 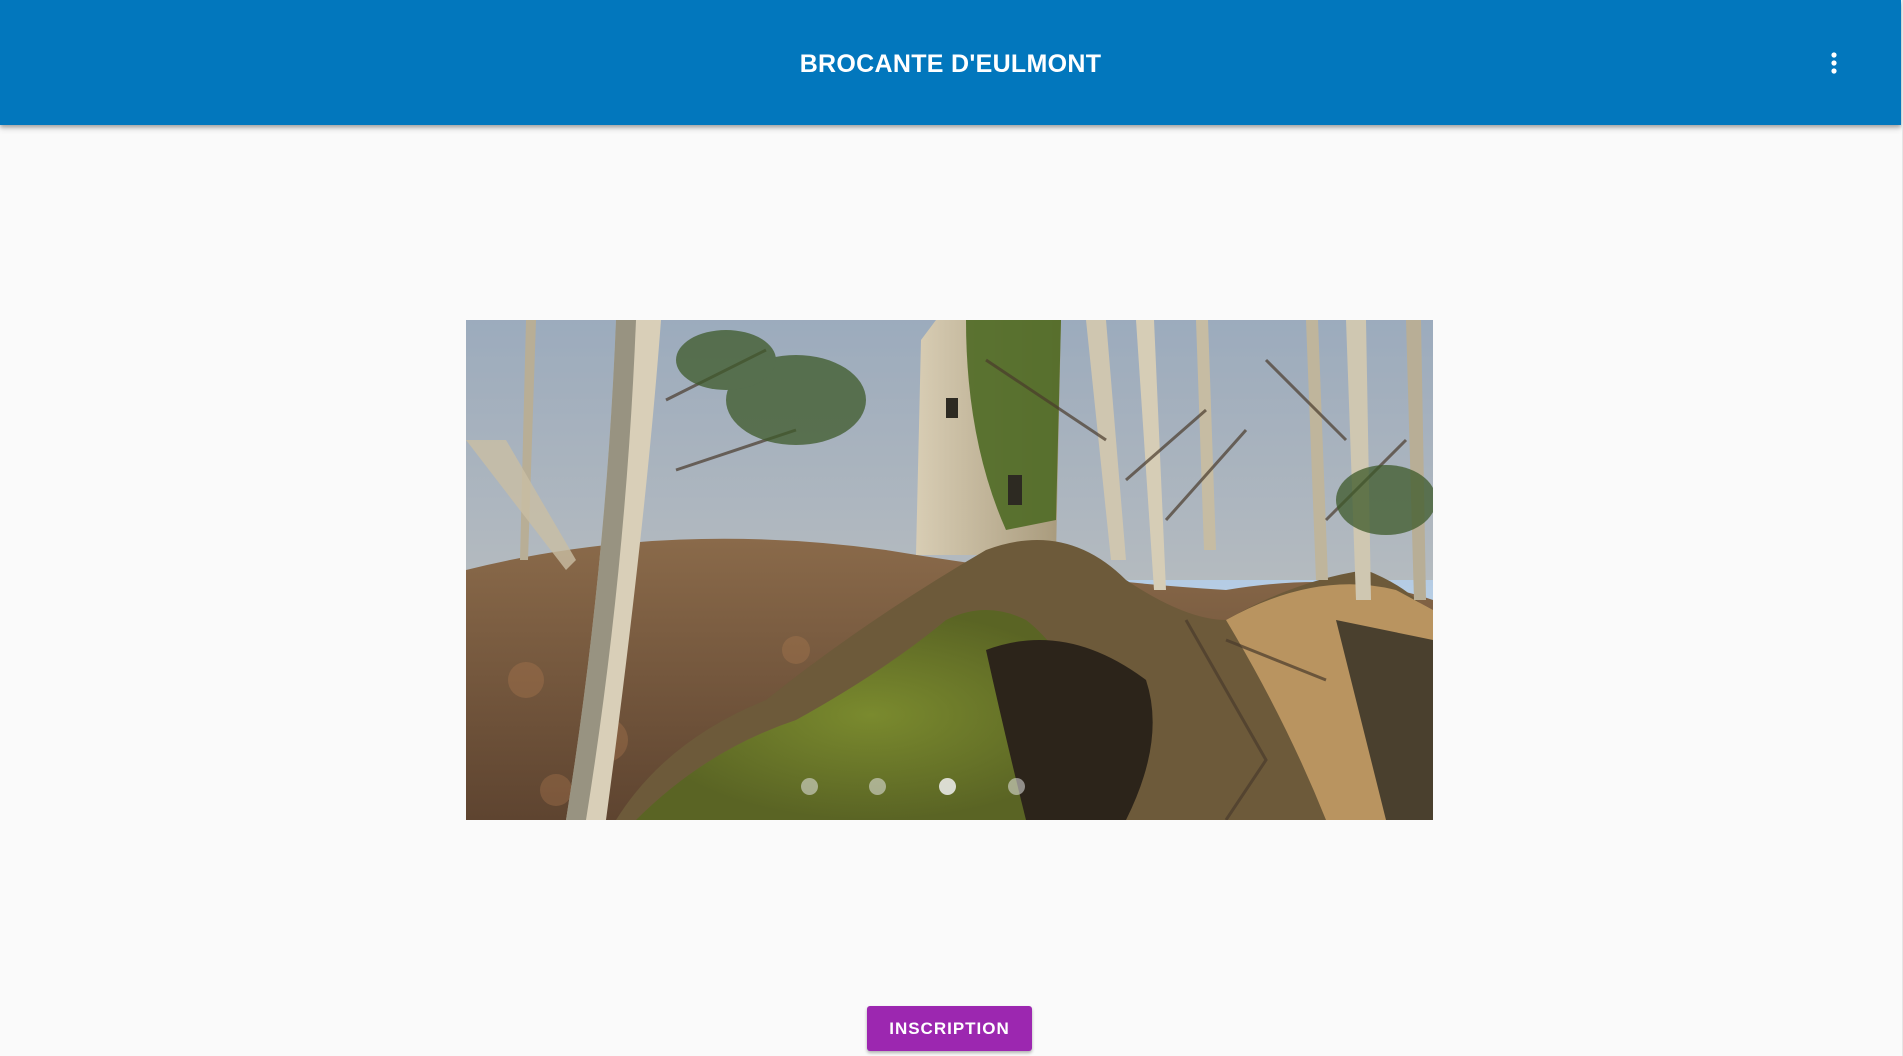 I want to click on more-vert-icon, so click(x=1834, y=63).